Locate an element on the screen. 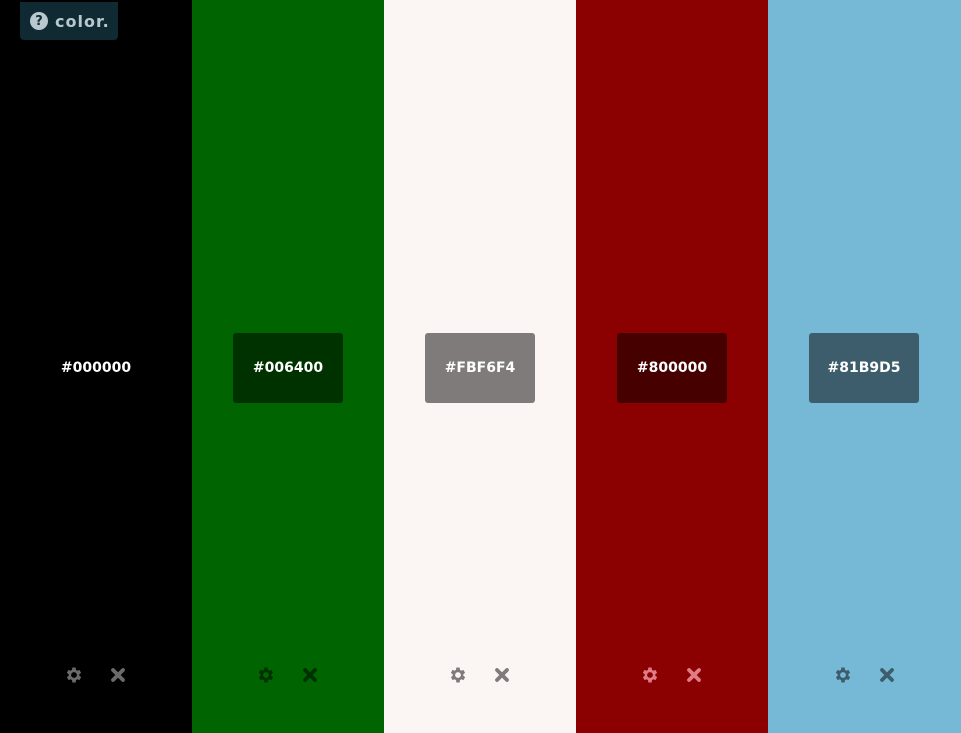 The height and width of the screenshot is (733, 961). hex-label-button: #000000 is located at coordinates (96, 368).